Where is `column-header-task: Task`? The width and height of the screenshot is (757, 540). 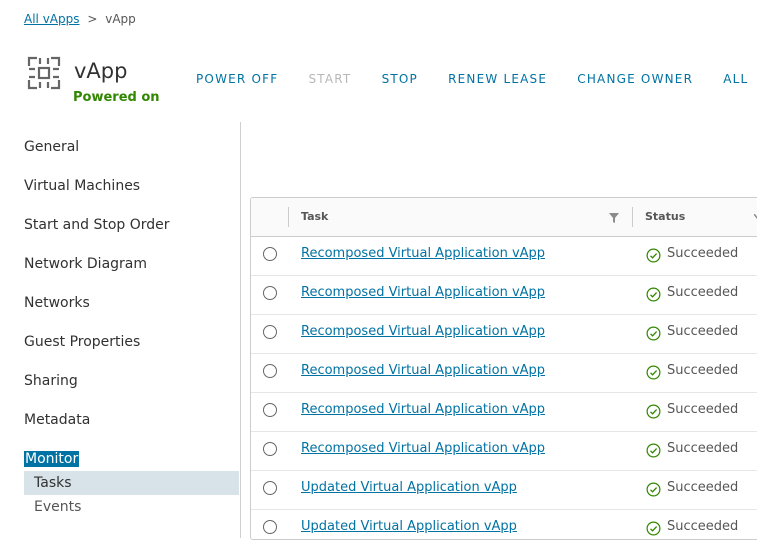 column-header-task: Task is located at coordinates (314, 217).